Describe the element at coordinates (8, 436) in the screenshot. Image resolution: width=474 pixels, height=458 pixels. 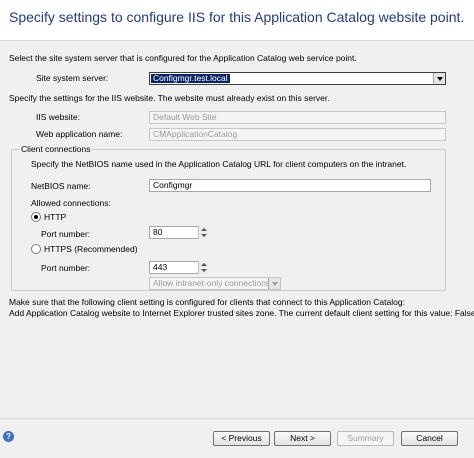
I see `help-icon: ?` at that location.